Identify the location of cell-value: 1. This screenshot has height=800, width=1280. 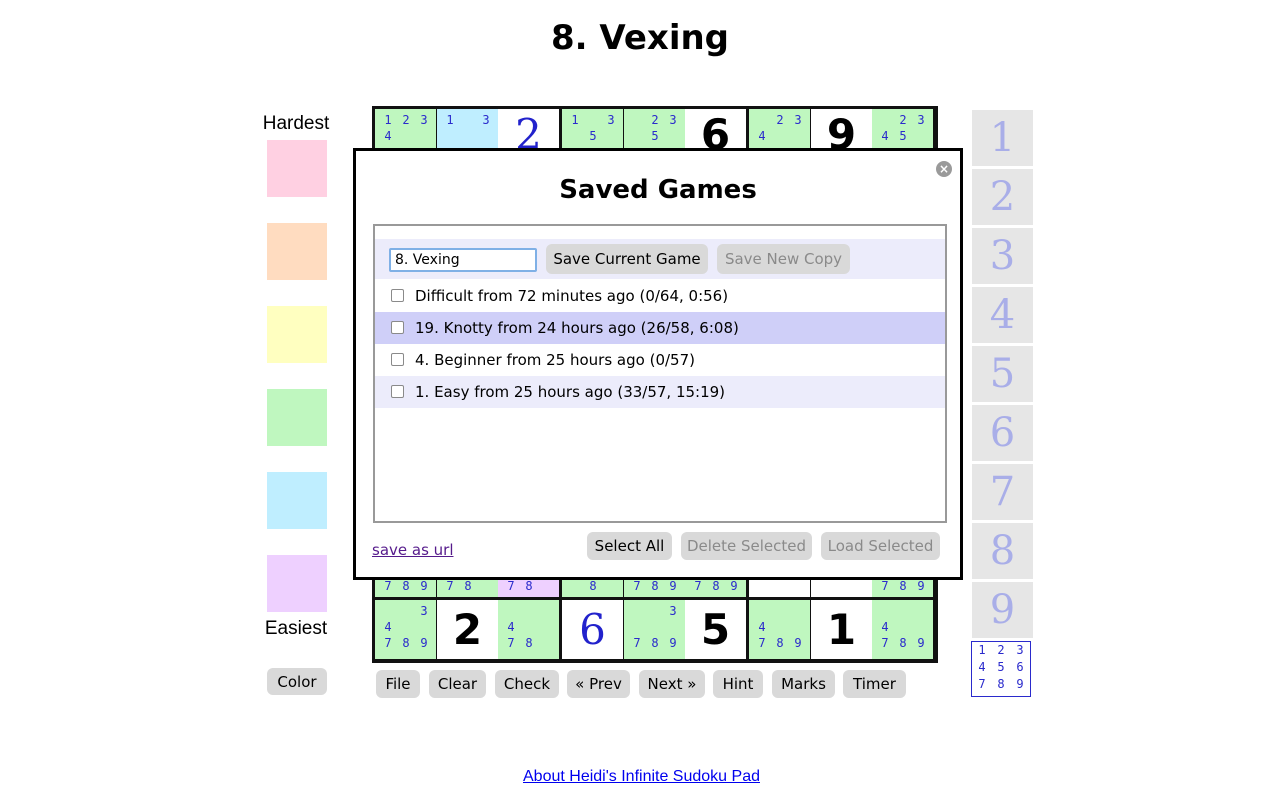
(841, 629).